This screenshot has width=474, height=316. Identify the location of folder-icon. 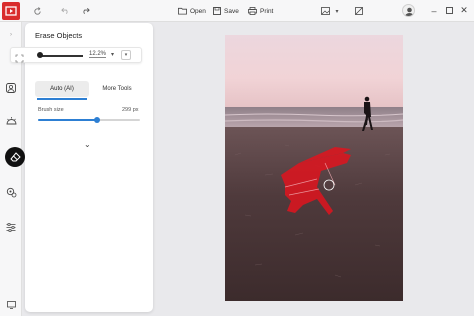
(182, 11).